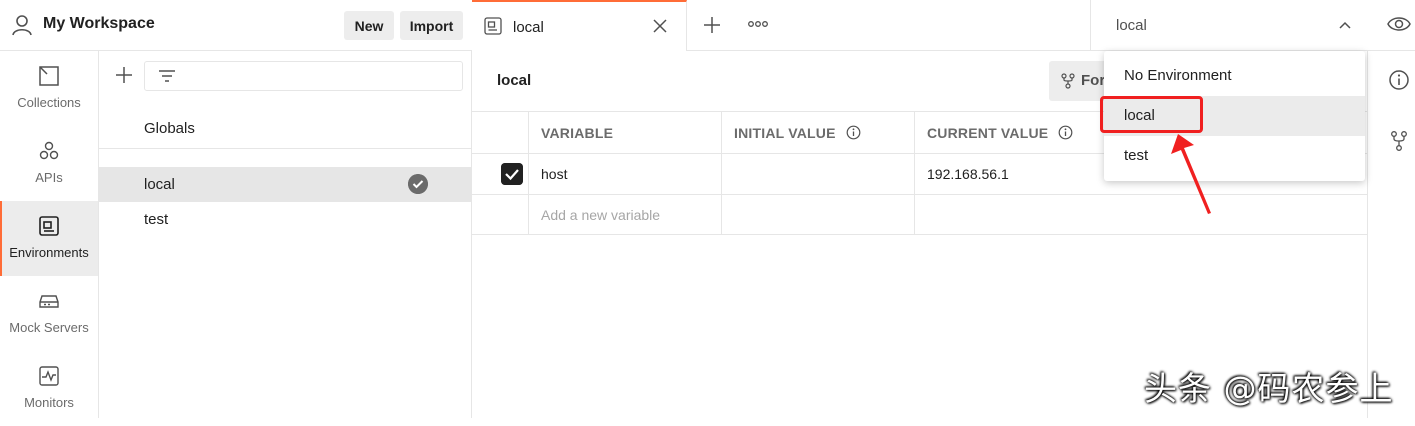  Describe the element at coordinates (49, 163) in the screenshot. I see `sidebar-item-apis: APIs` at that location.